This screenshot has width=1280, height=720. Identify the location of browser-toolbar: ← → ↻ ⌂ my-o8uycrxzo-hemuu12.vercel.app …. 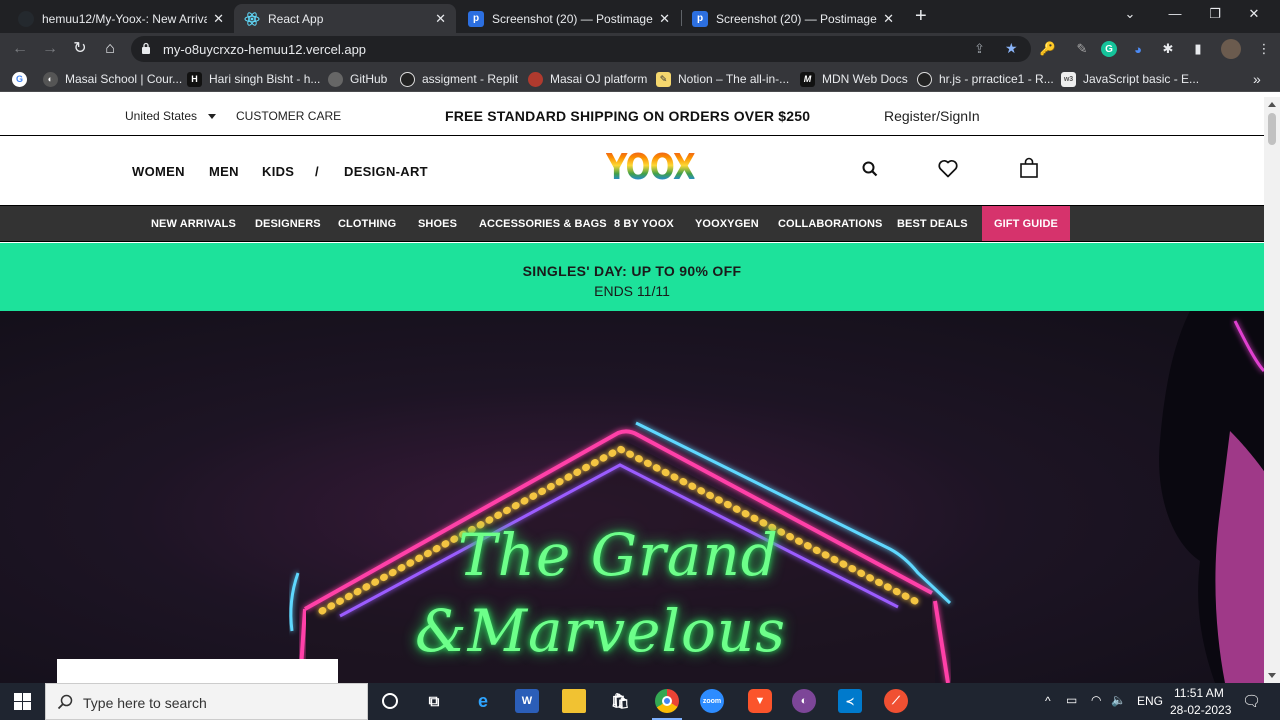
(640, 49).